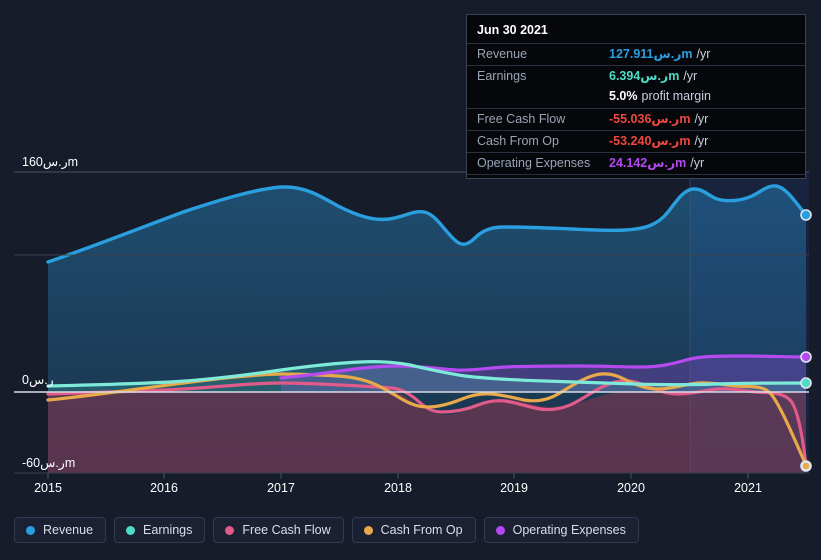  I want to click on y-axis-label-0: 0ر.س, so click(38, 380).